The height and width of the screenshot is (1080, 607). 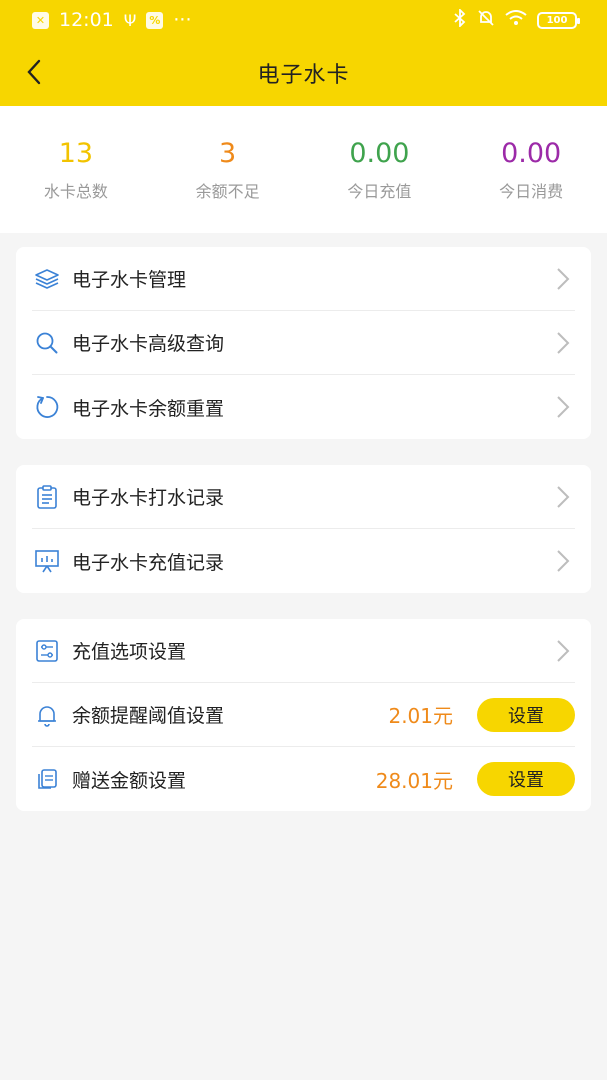 What do you see at coordinates (516, 20) in the screenshot?
I see `wifi-icon` at bounding box center [516, 20].